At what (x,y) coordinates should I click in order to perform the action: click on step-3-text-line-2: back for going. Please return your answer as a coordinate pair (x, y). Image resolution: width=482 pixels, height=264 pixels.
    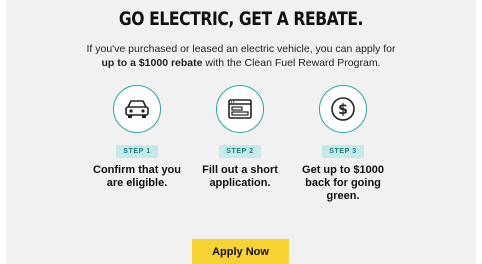
    Looking at the image, I should click on (343, 183).